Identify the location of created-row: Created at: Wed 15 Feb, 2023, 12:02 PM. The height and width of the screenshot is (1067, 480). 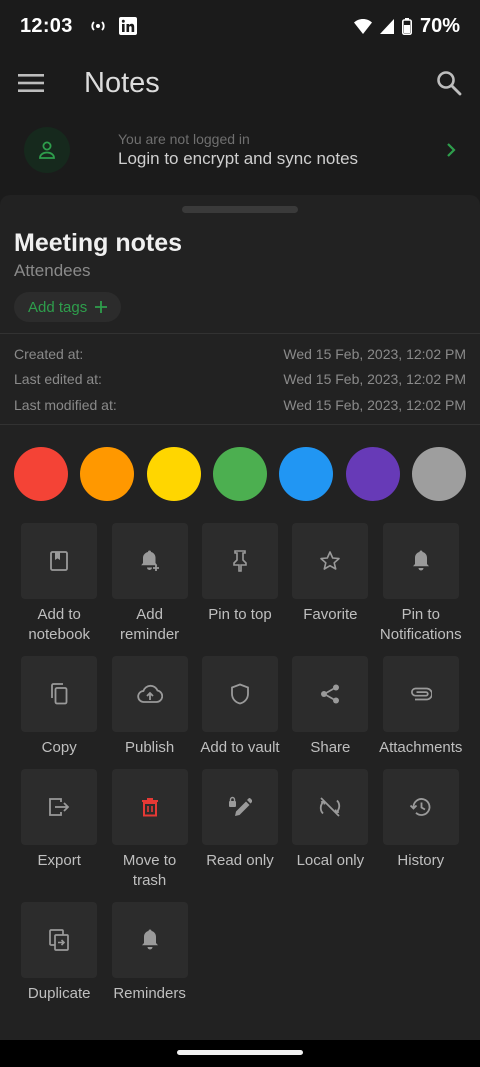
(240, 354).